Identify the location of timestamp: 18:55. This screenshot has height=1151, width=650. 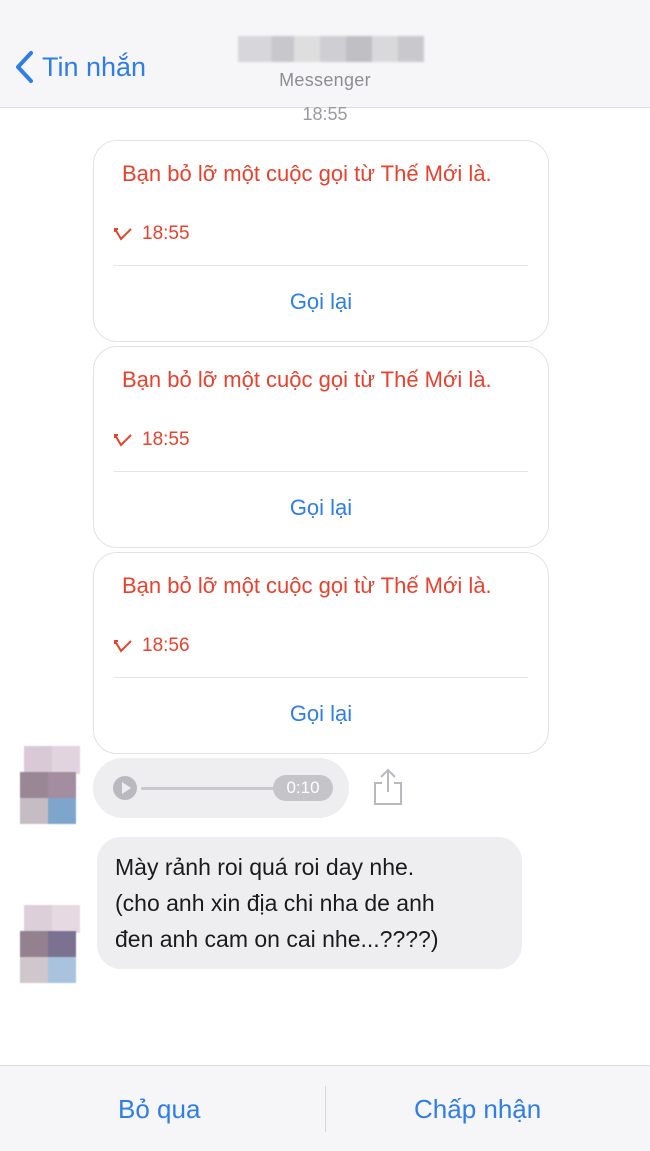
(325, 112).